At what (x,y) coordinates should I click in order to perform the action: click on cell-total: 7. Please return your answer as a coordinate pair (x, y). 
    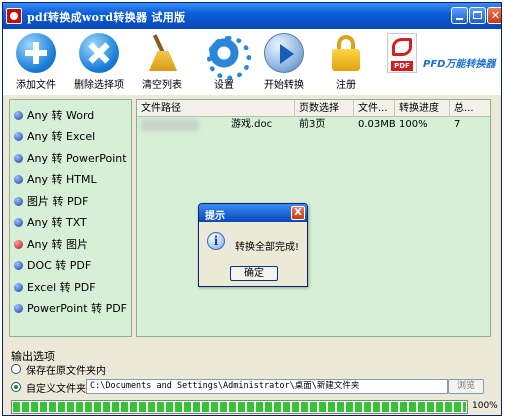
    Looking at the image, I should click on (457, 124).